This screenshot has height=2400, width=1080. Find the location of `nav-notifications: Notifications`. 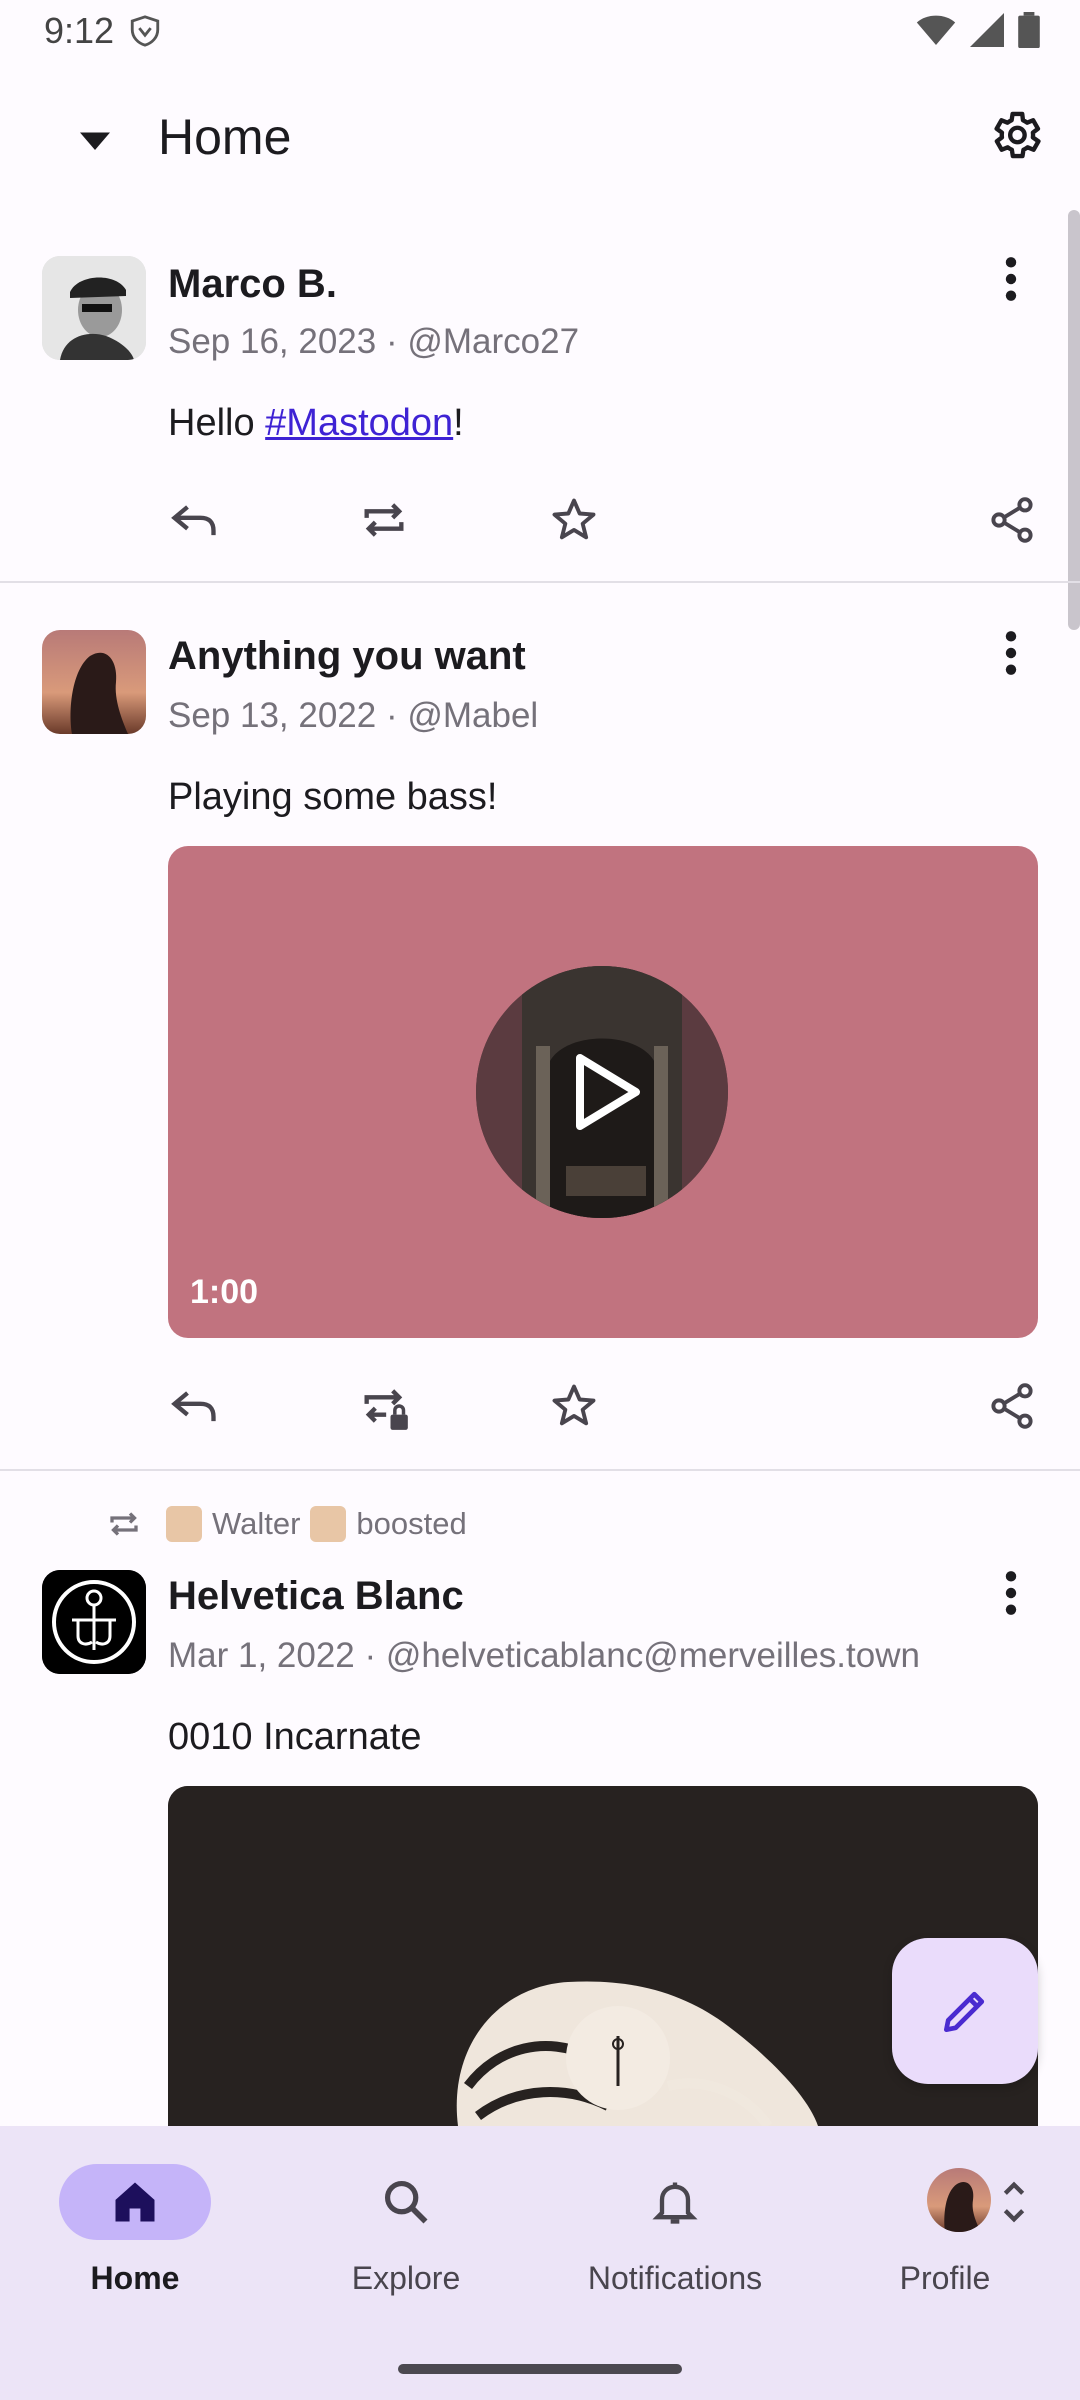

nav-notifications: Notifications is located at coordinates (675, 2236).